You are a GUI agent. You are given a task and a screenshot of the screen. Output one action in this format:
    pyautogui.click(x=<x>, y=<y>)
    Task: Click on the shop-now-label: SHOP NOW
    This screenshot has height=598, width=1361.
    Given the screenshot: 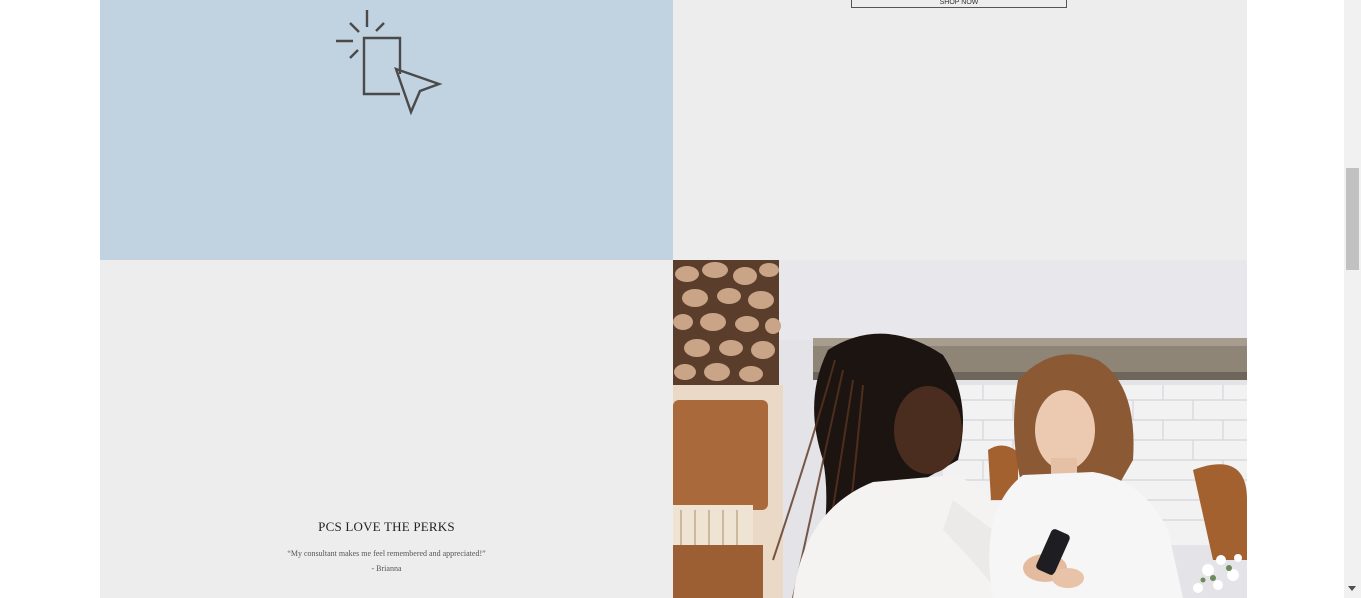 What is the action you would take?
    pyautogui.click(x=959, y=3)
    